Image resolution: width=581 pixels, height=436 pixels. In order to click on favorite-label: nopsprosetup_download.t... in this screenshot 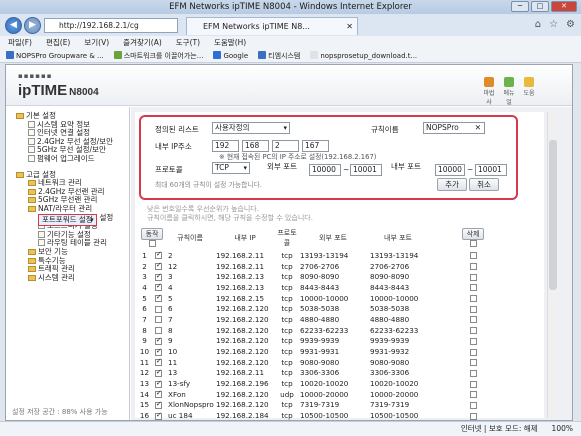, I will do `click(369, 56)`.